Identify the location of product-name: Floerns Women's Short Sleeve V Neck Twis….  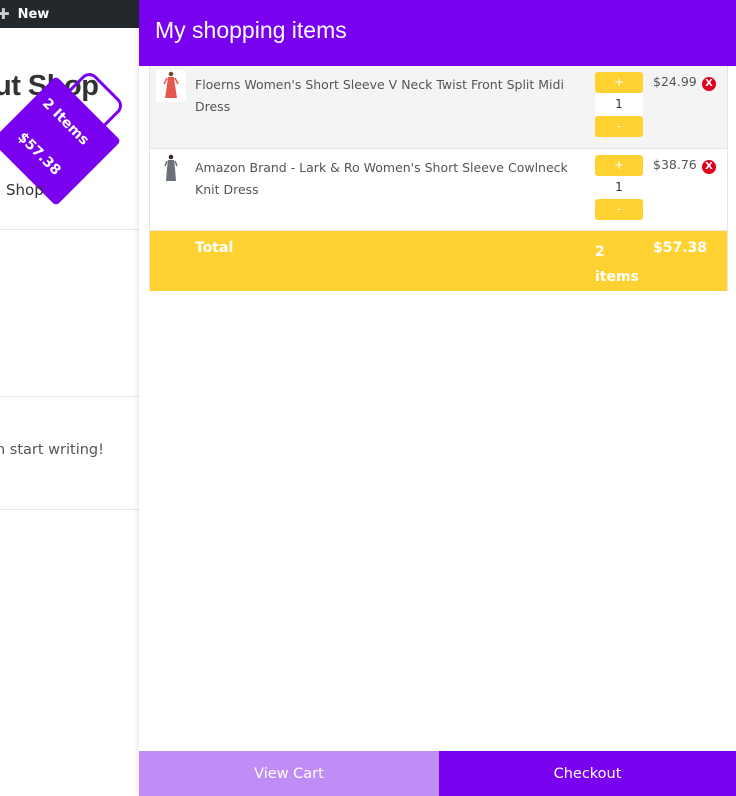
(390, 96).